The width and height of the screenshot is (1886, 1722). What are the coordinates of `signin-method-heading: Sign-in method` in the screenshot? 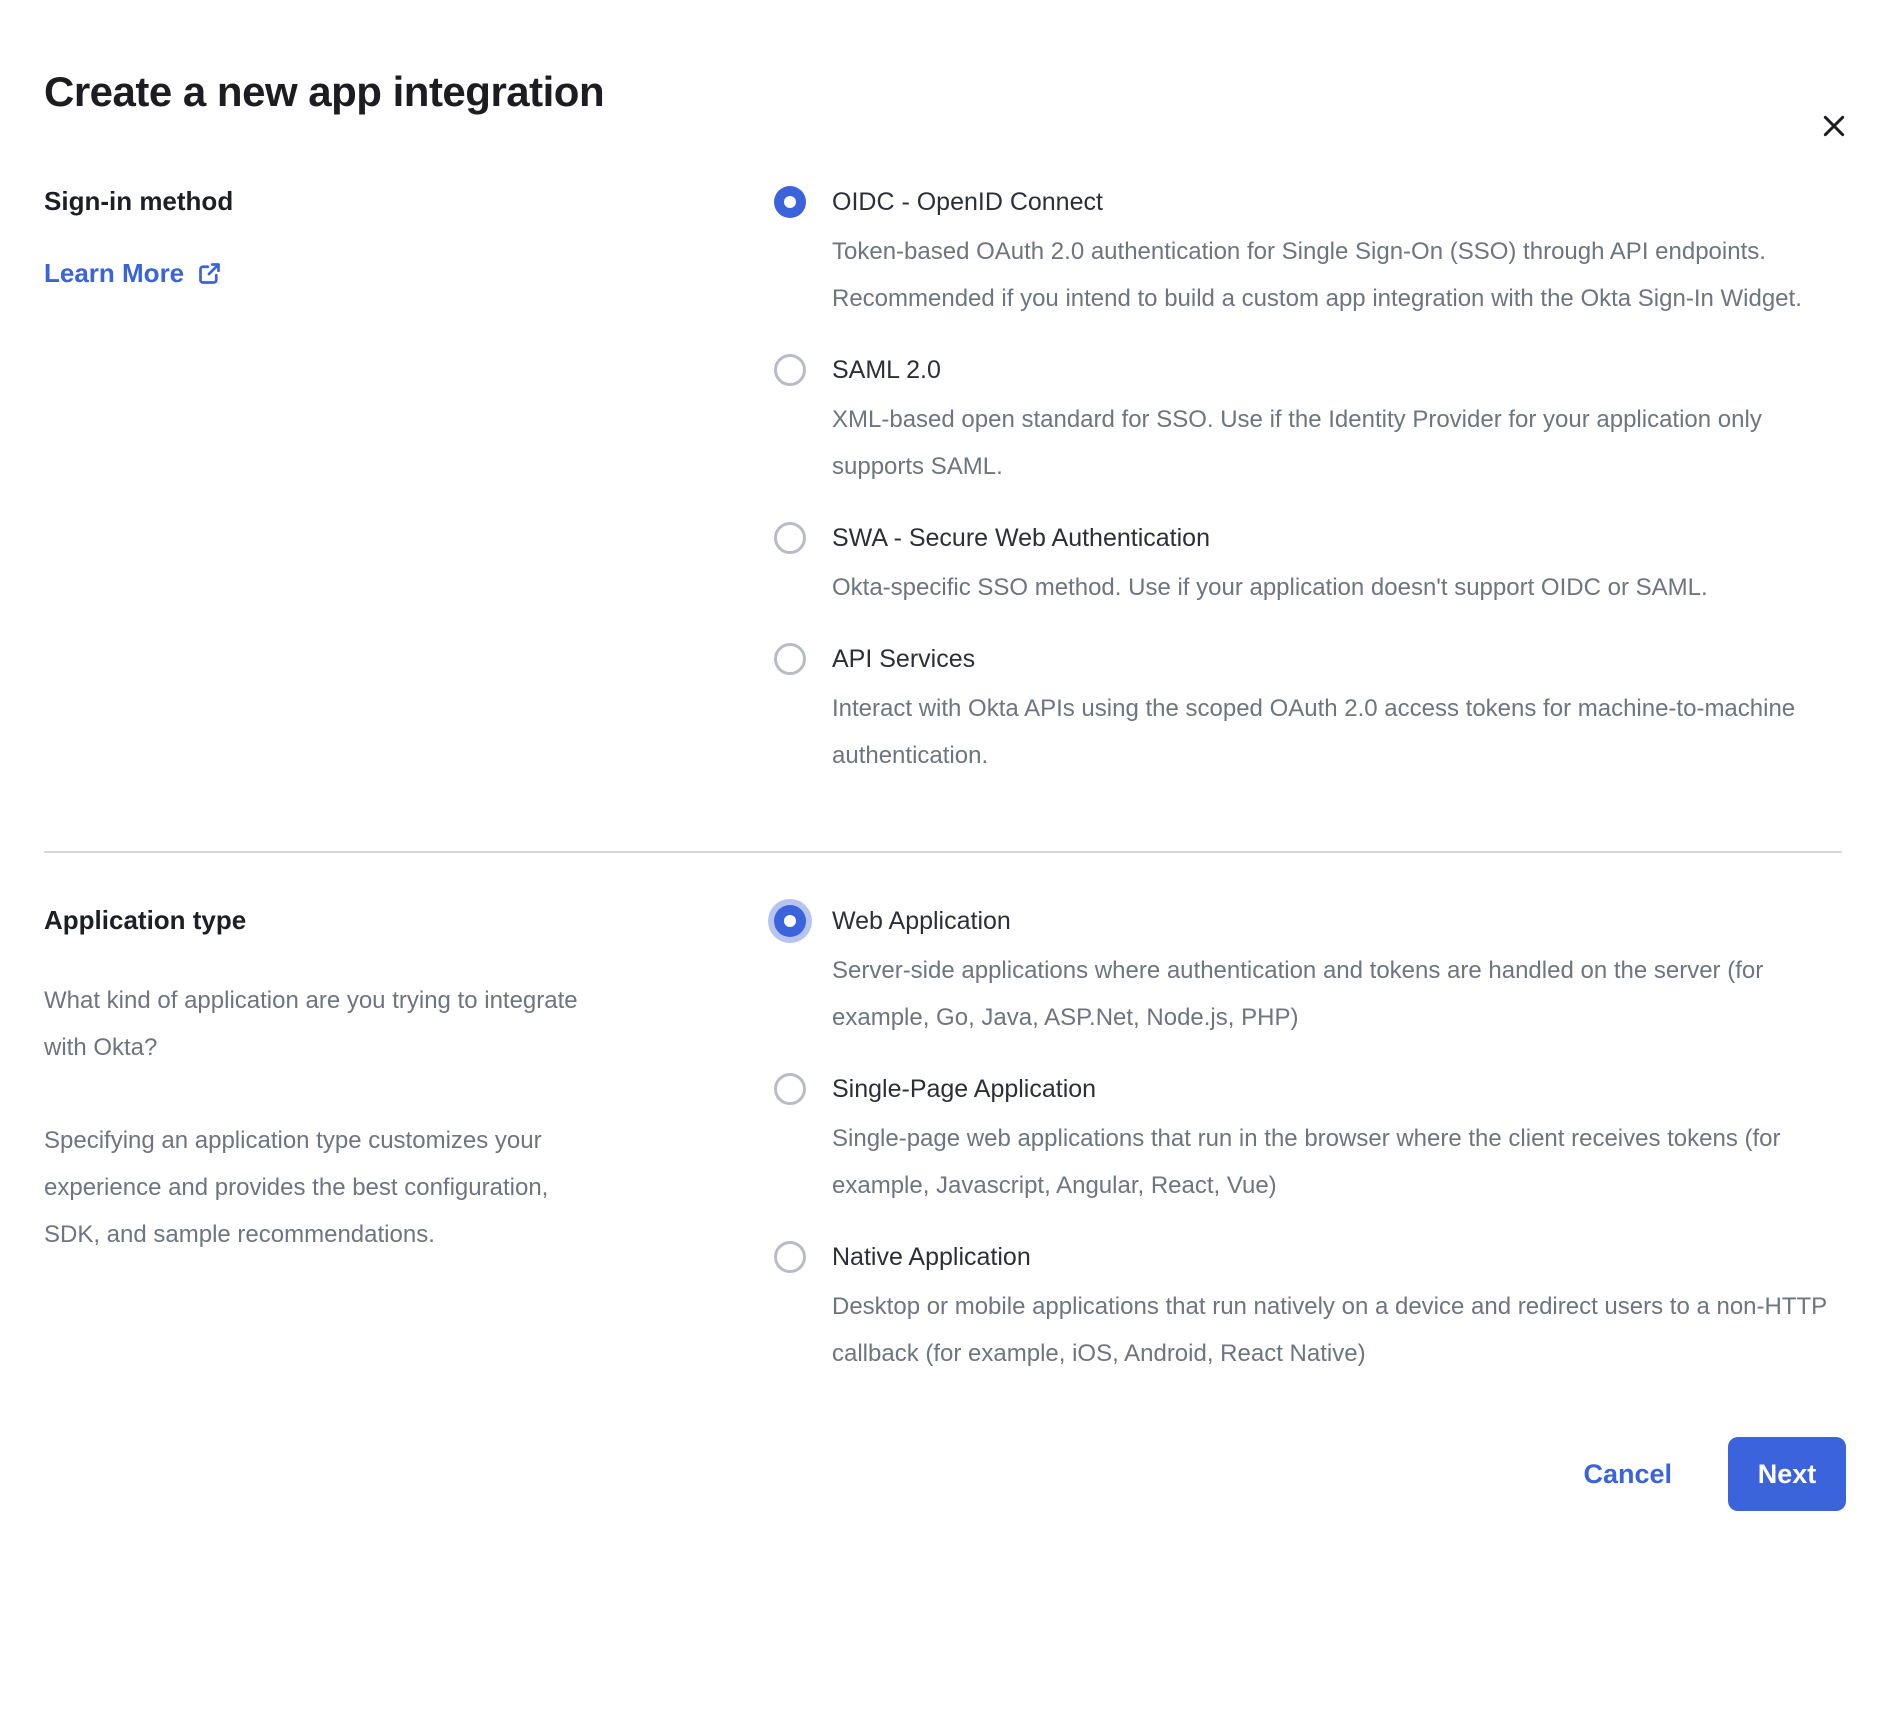 It's located at (139, 201).